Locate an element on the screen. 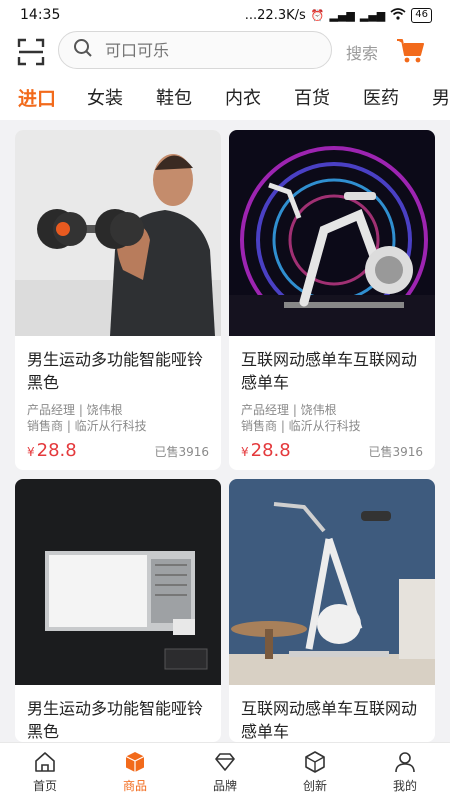  search-box is located at coordinates (195, 50).